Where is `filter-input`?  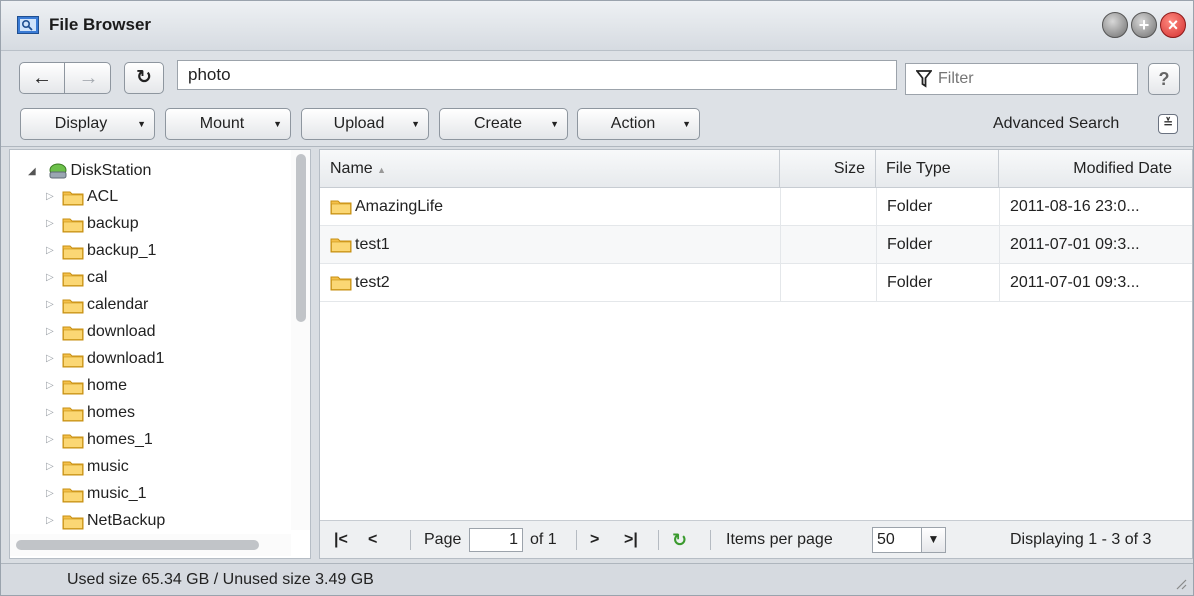 filter-input is located at coordinates (1033, 79).